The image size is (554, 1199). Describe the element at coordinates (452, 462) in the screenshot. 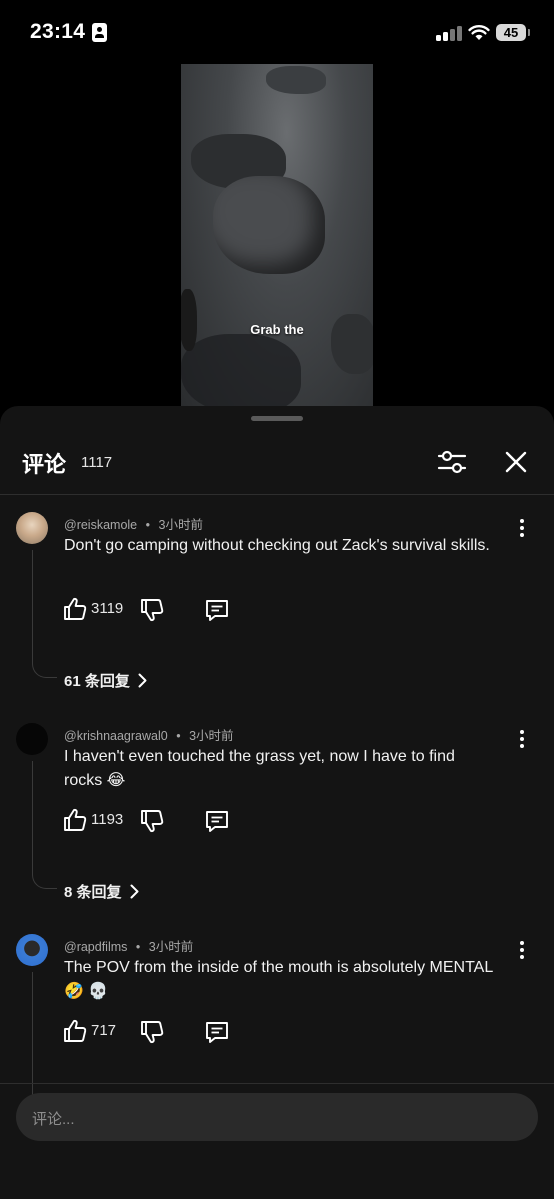

I see `filter-icon` at that location.